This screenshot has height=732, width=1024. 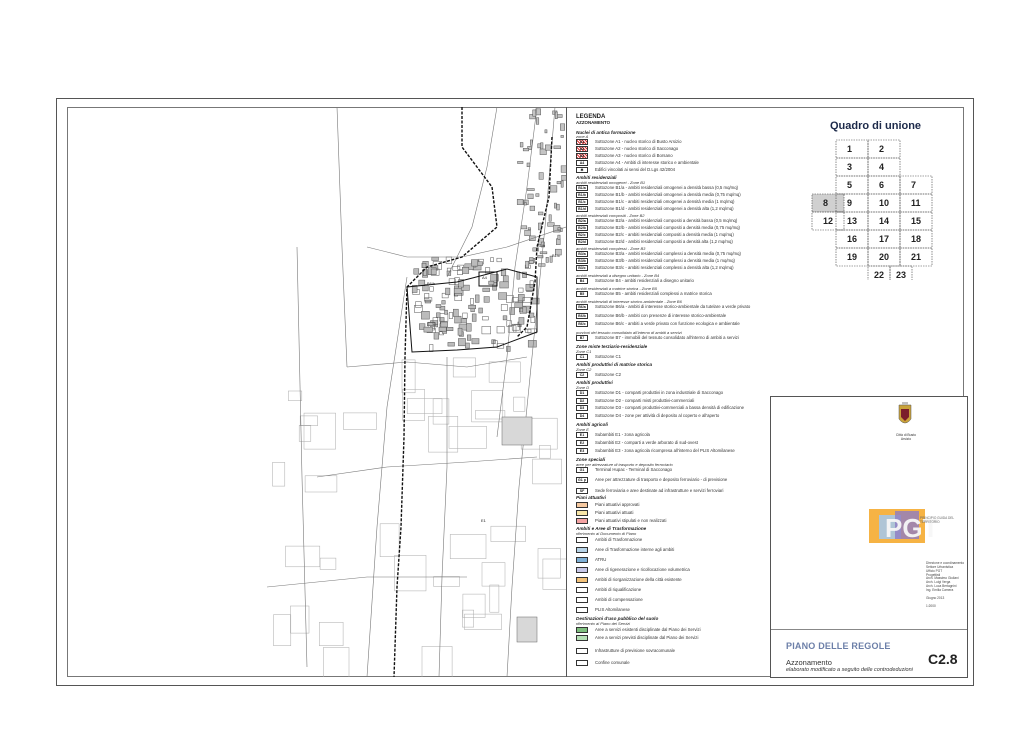 I want to click on union-cell-label: 8, so click(x=825, y=203).